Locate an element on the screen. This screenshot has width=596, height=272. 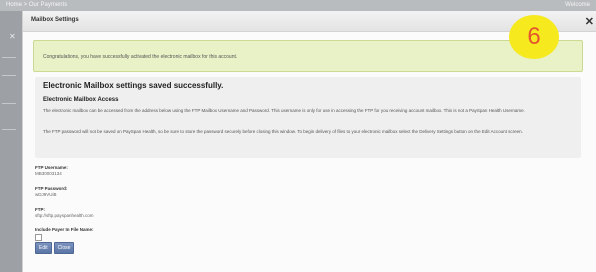
ftp-username-label: FTP Username: is located at coordinates (51, 167).